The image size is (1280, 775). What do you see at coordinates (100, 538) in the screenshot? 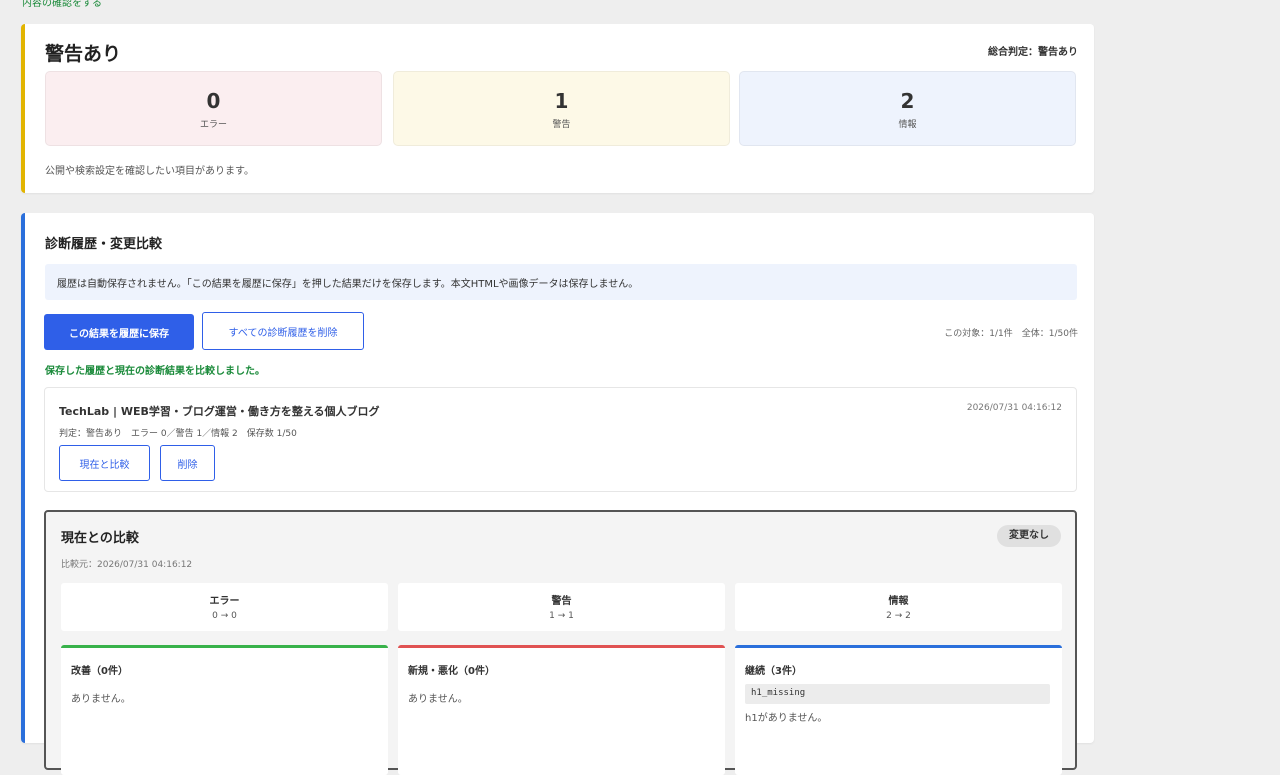
I see `comparison-title: 現在との比較` at bounding box center [100, 538].